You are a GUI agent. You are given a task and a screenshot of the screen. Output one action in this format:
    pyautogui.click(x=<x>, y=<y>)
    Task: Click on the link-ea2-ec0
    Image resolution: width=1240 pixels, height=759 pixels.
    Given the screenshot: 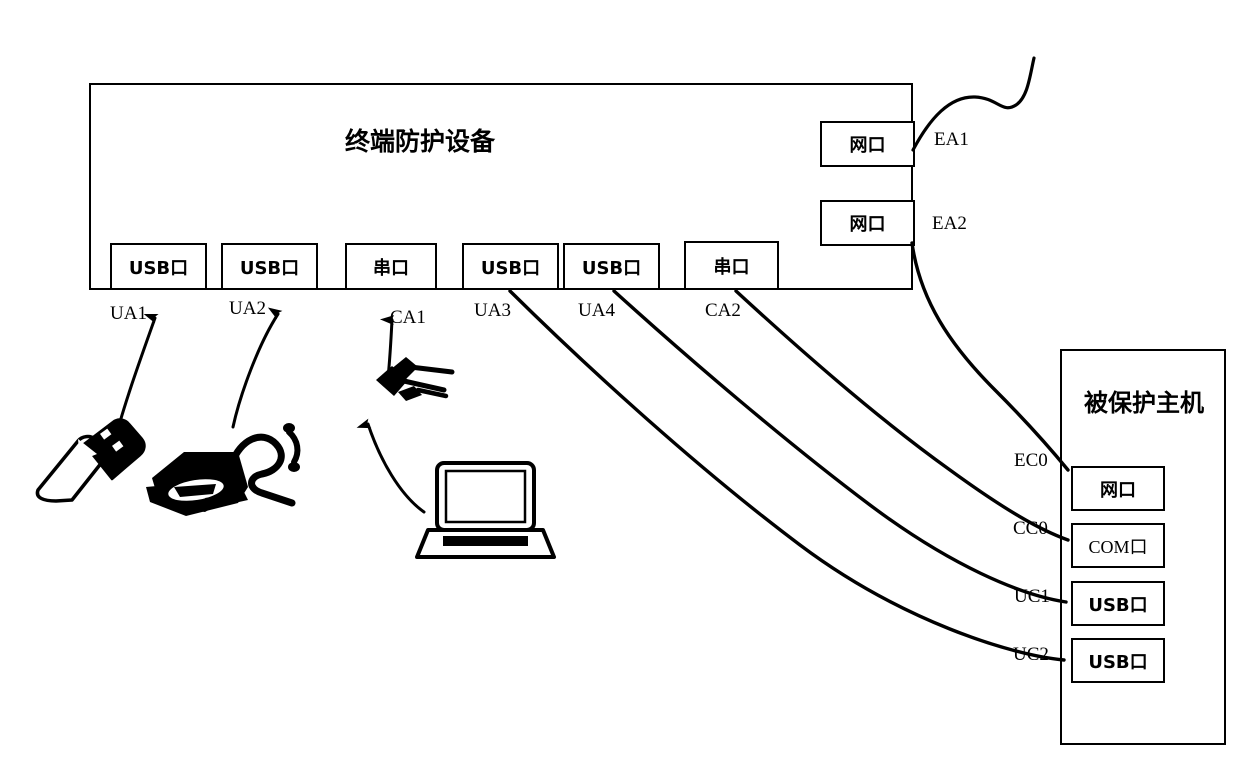 What is the action you would take?
    pyautogui.click(x=990, y=356)
    